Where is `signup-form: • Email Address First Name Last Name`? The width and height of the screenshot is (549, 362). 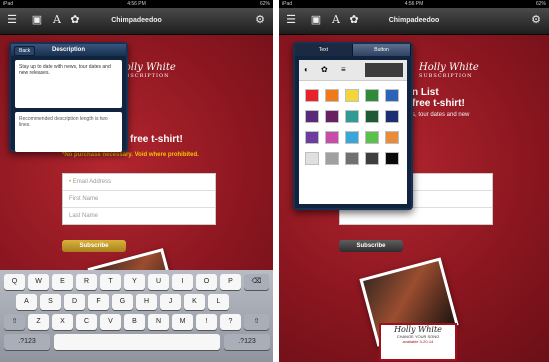 signup-form: • Email Address First Name Last Name is located at coordinates (139, 199).